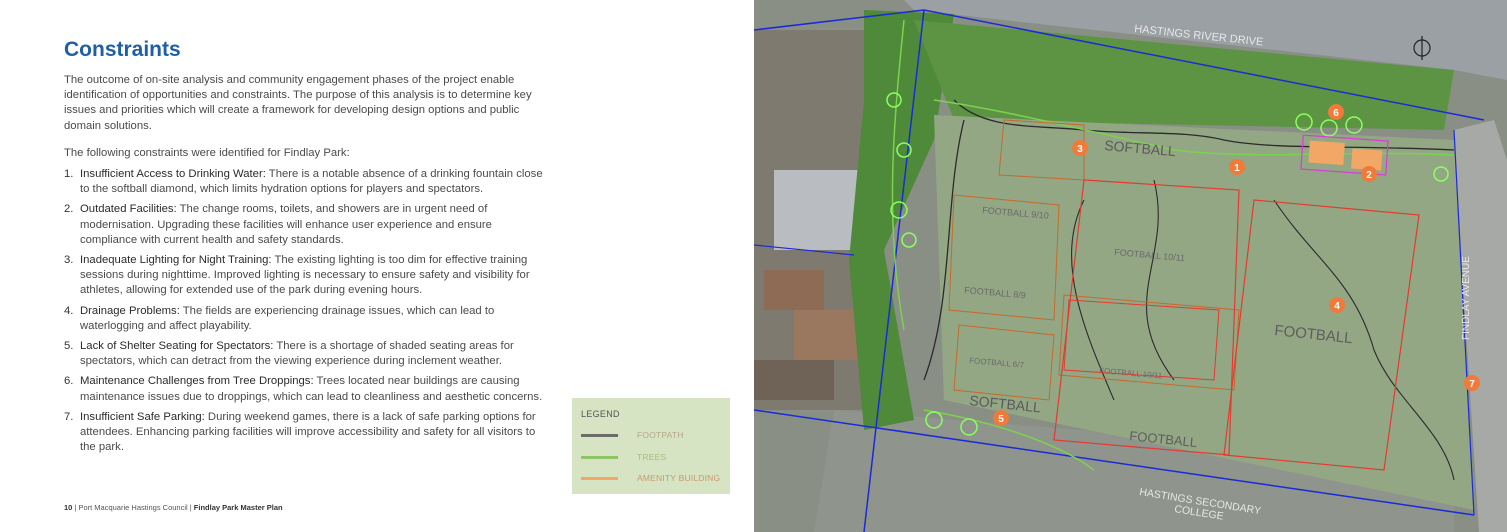 The height and width of the screenshot is (532, 1507). What do you see at coordinates (651, 446) in the screenshot?
I see `map-legend: LEGEND FOOTPATH TREES AMENITY BUILDING` at bounding box center [651, 446].